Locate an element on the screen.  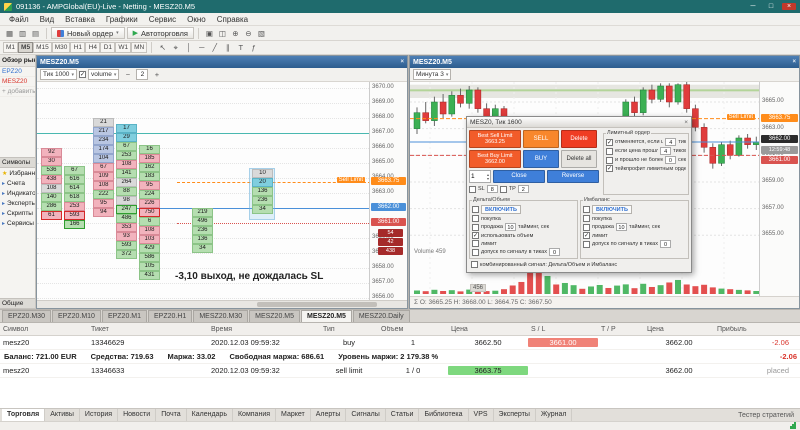
chart-list-icon: ▧ is located at coordinates (261, 33).